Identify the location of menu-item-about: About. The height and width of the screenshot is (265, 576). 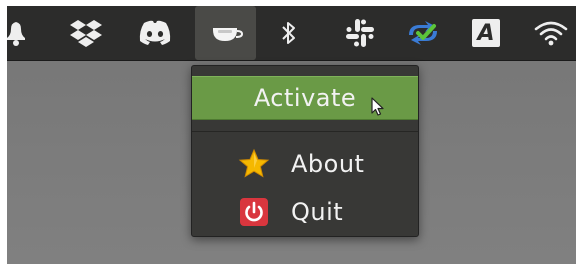
(305, 164).